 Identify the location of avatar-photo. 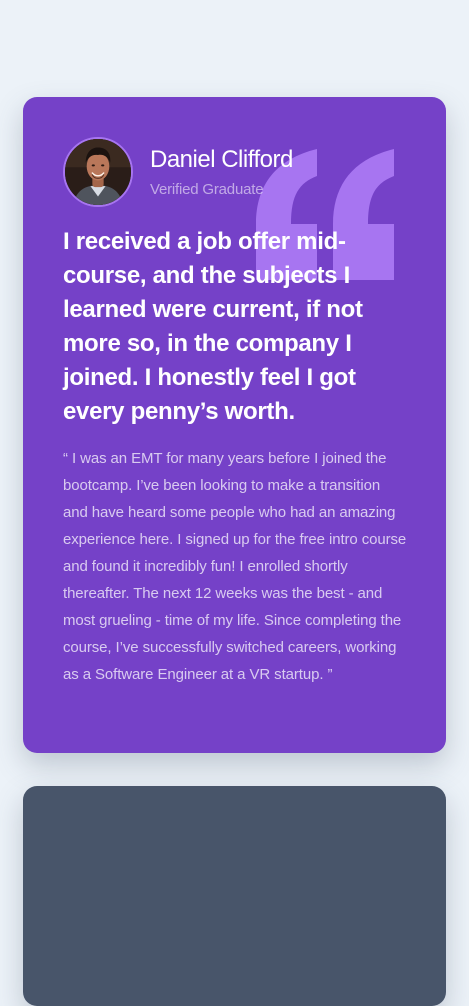
(98, 172).